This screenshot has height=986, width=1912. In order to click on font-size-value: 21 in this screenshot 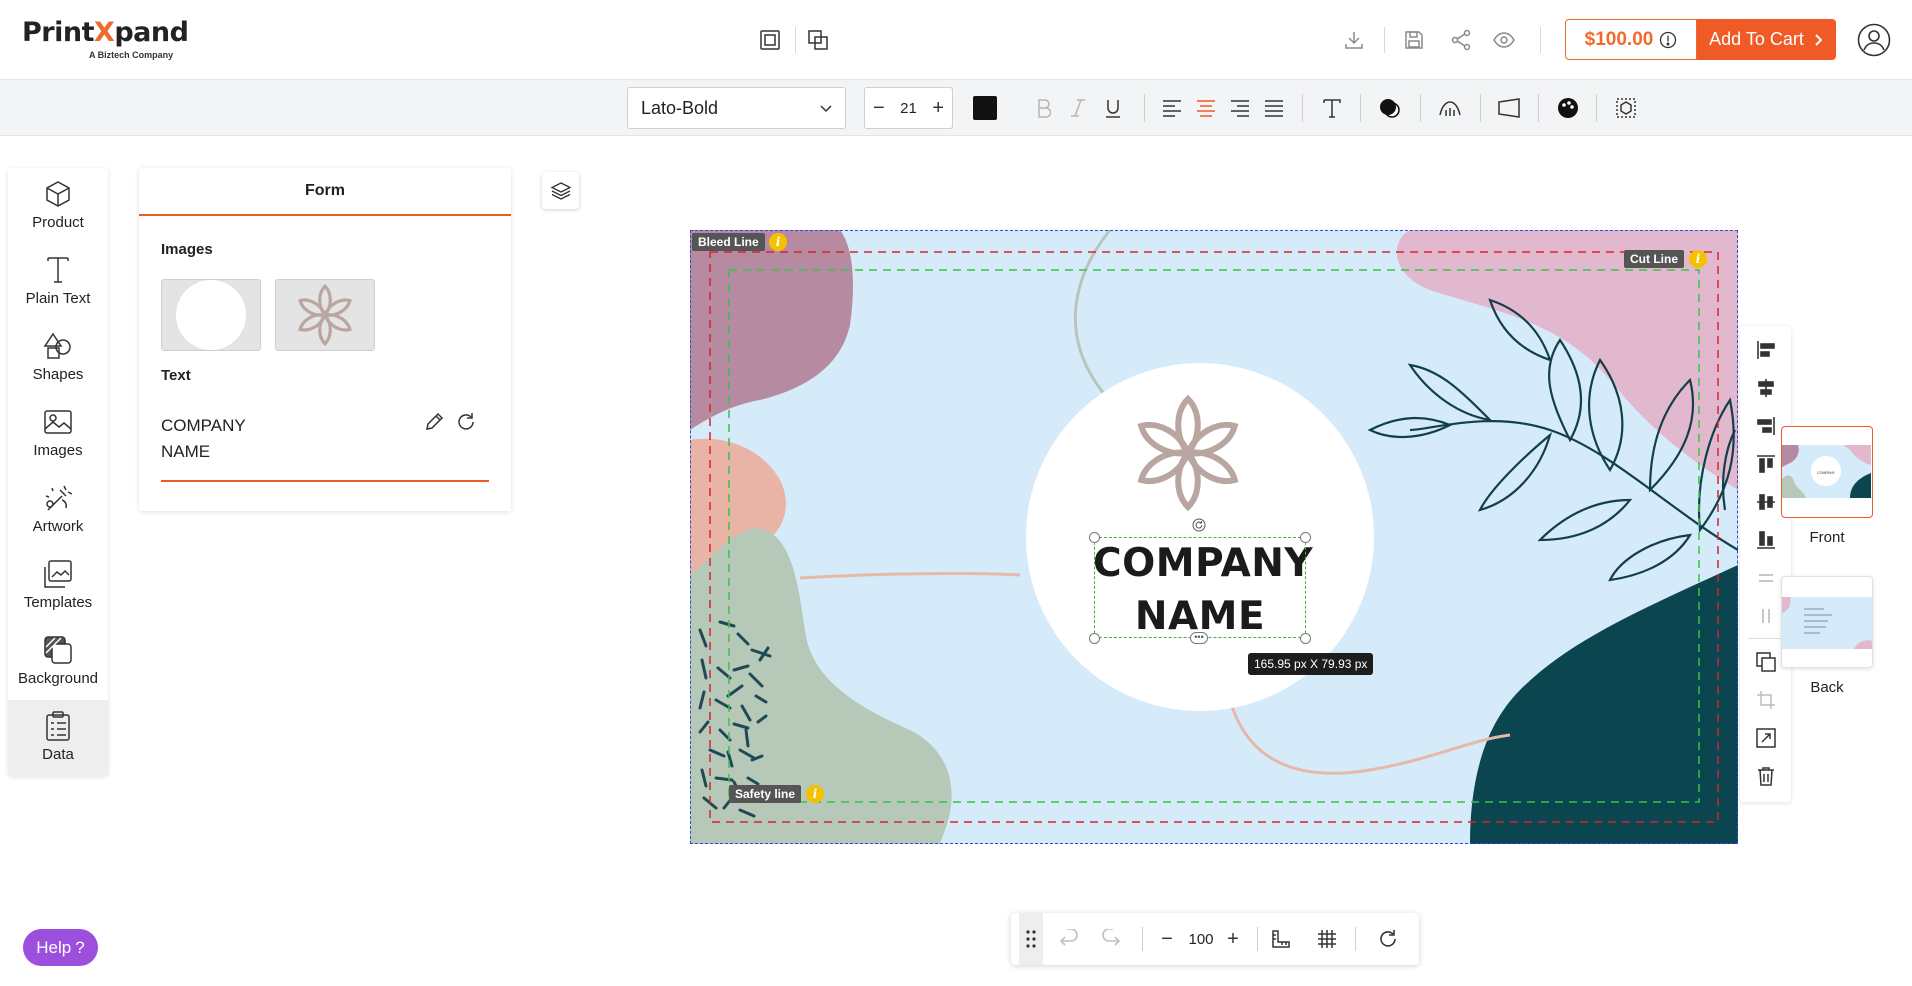, I will do `click(908, 108)`.